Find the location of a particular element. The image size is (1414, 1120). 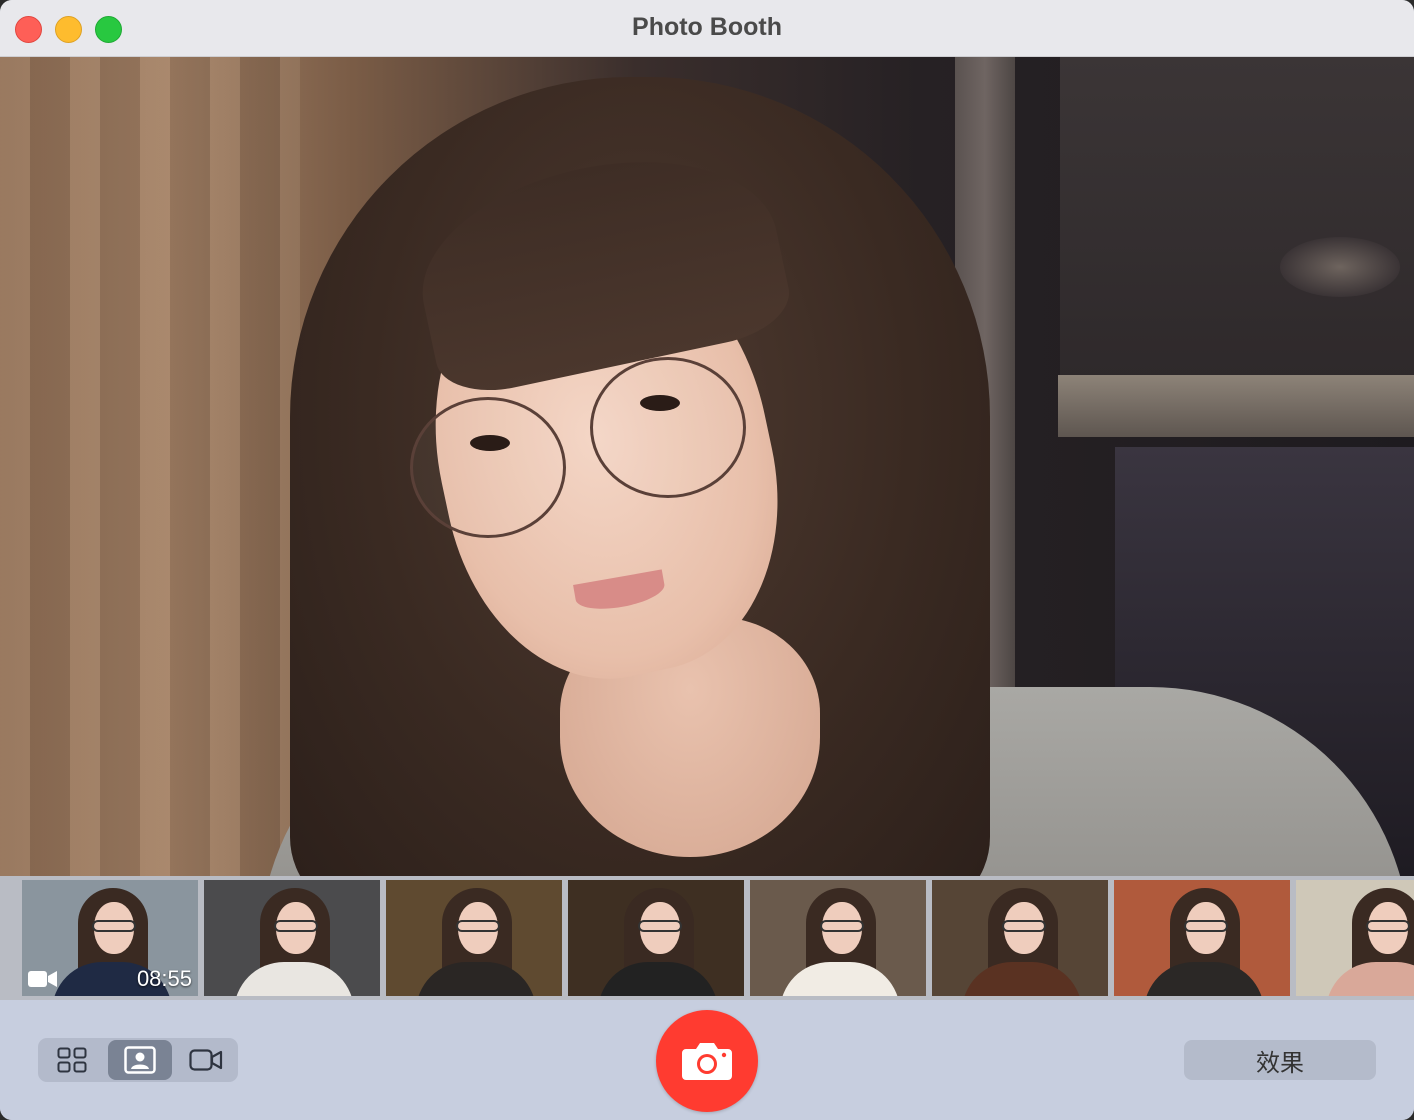

bottom-toolbar: 效果 is located at coordinates (707, 1060).